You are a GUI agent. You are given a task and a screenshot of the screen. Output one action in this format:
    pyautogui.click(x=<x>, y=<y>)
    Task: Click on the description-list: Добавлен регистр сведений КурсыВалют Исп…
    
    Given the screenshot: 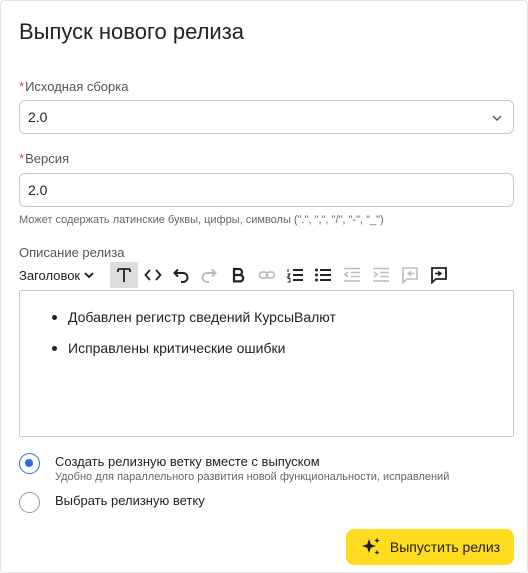 What is the action you would take?
    pyautogui.click(x=194, y=340)
    